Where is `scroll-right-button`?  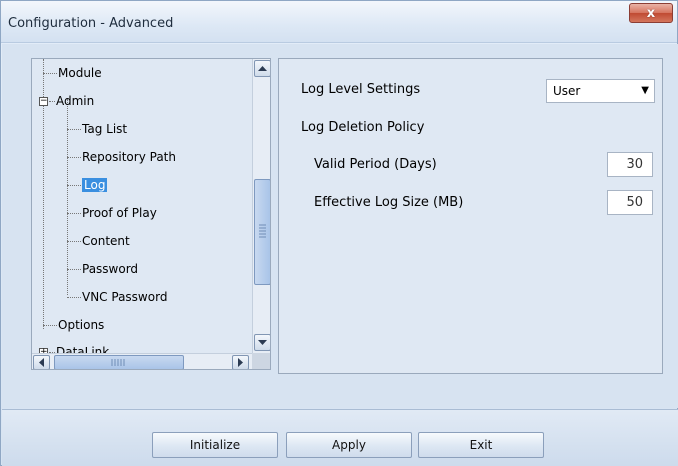
scroll-right-button is located at coordinates (240, 362).